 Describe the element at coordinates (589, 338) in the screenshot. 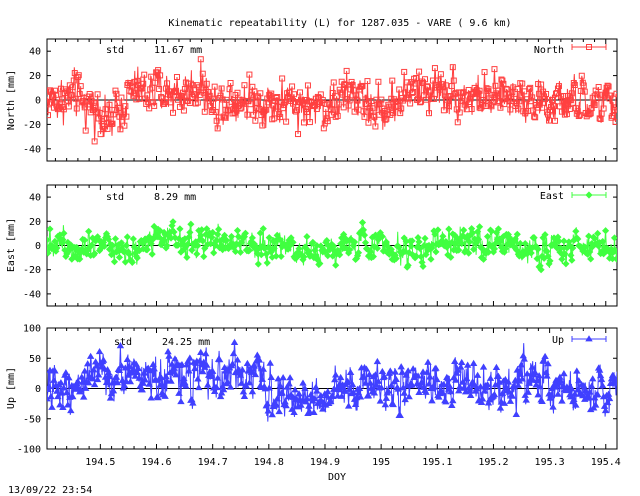

I see `up-legend-sample` at that location.